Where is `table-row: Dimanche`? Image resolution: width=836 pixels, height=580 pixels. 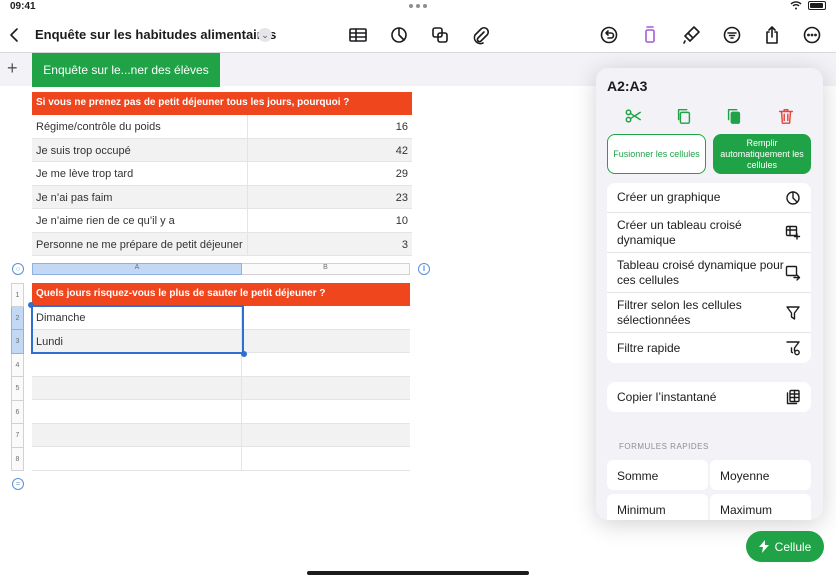
table-row: Dimanche is located at coordinates (221, 318).